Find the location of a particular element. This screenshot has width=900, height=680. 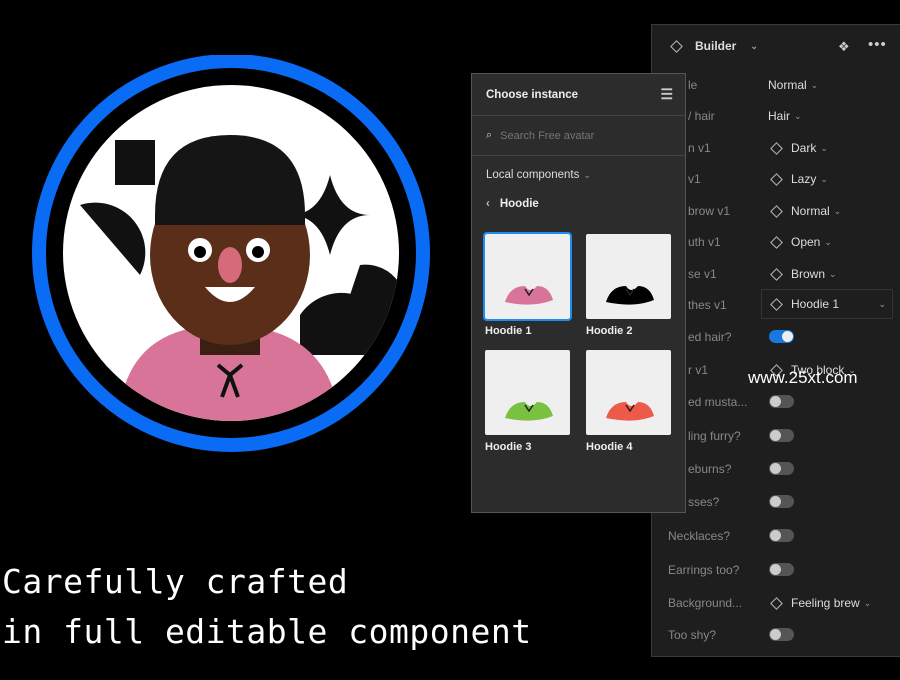

builder-title: Builder is located at coordinates (716, 46).